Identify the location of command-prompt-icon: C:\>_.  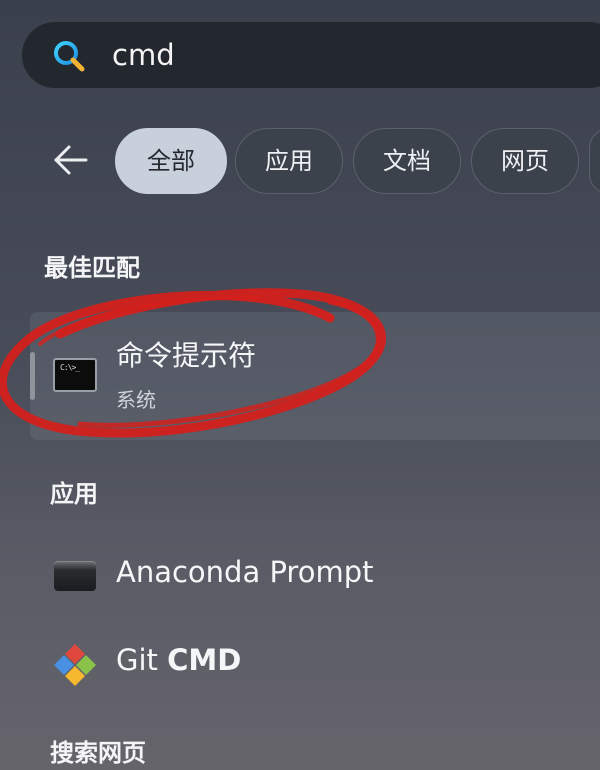
(75, 375).